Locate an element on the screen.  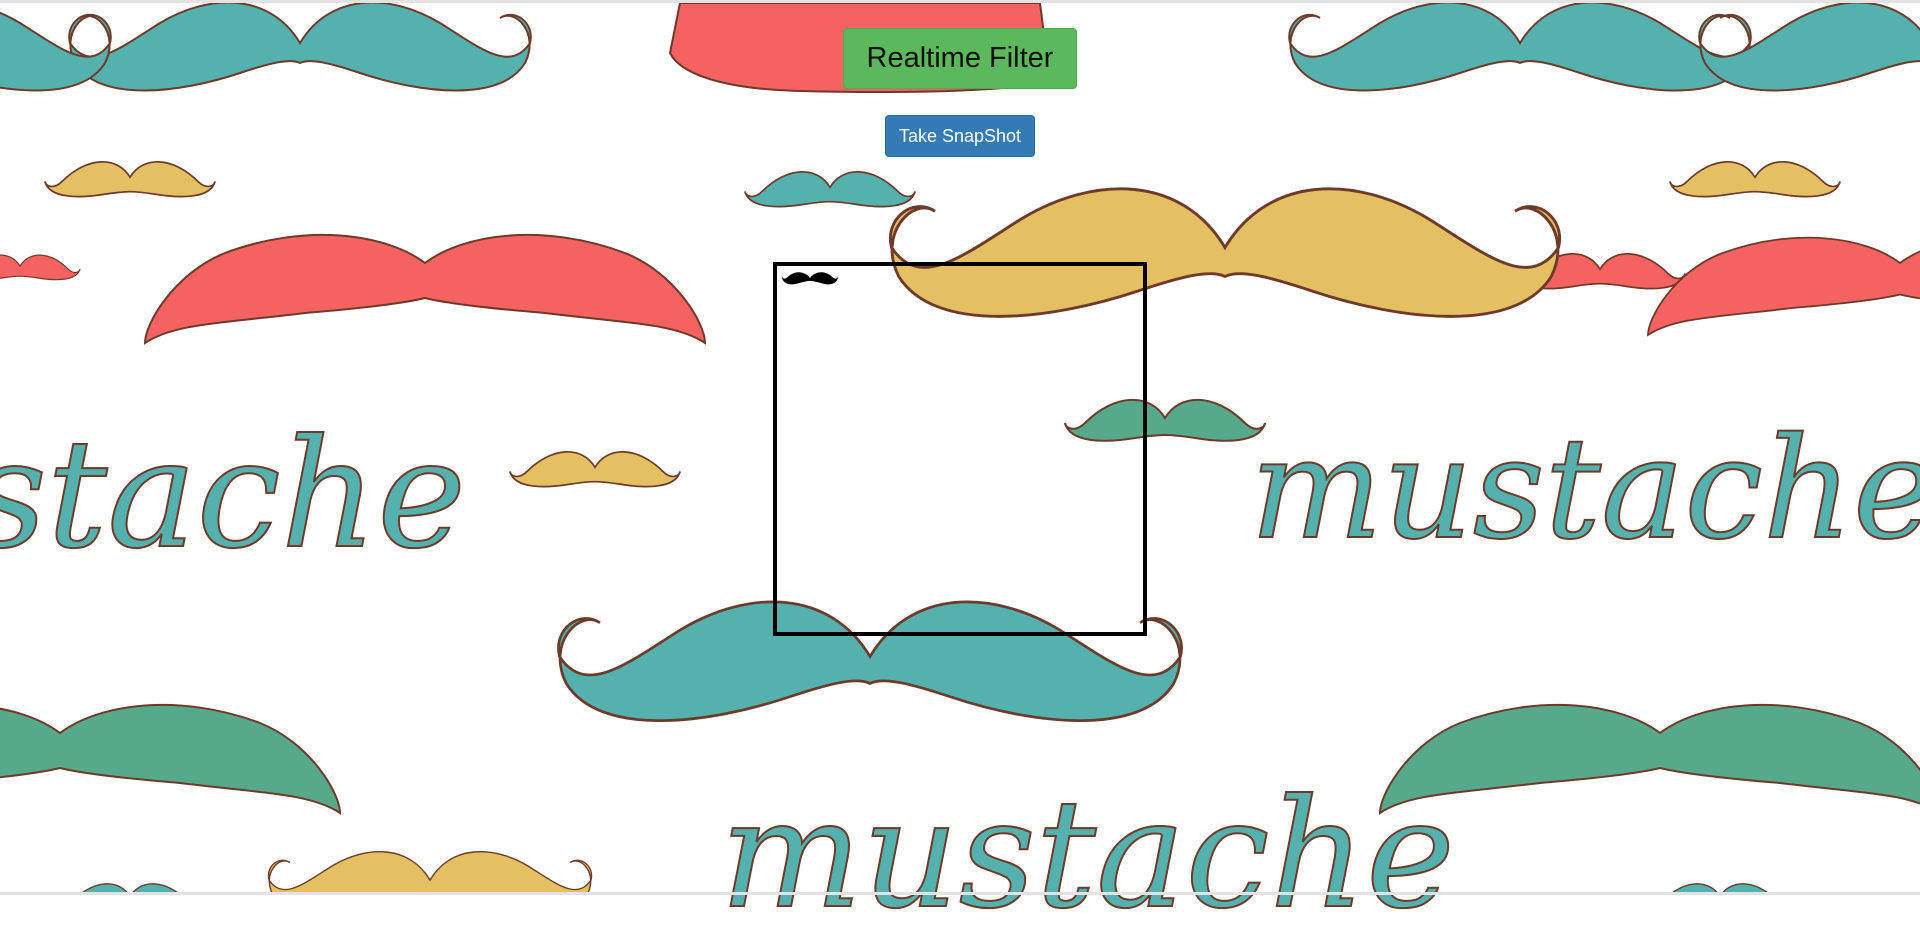
realtime-filter-button: Realtime Filter is located at coordinates (960, 58).